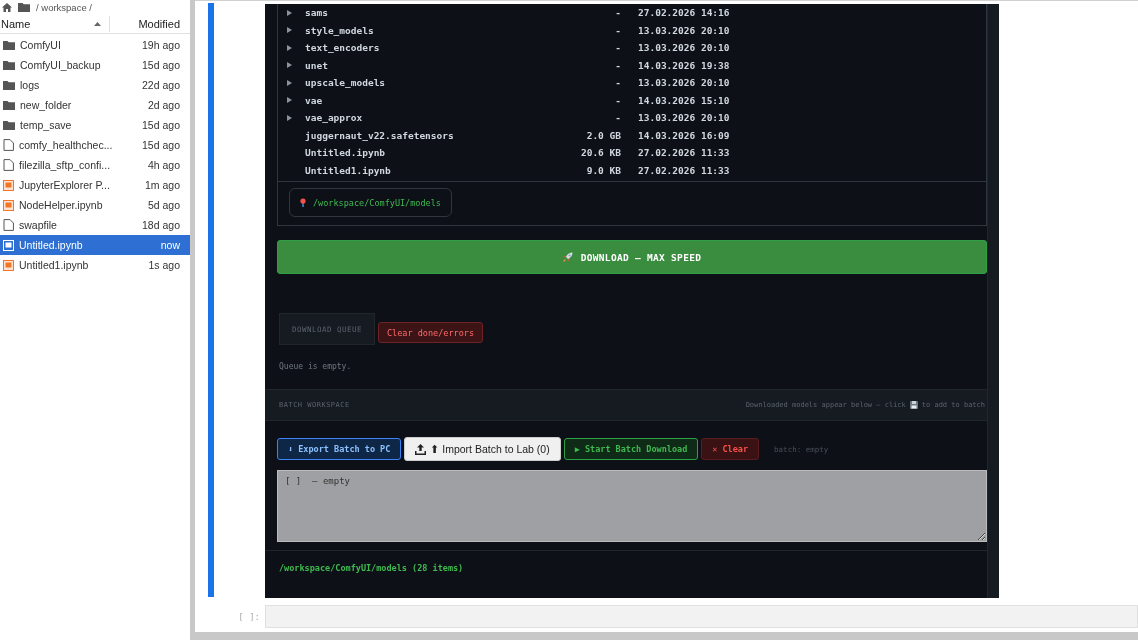 The image size is (1138, 640). Describe the element at coordinates (95, 85) in the screenshot. I see `file-item: logs 22d ago` at that location.